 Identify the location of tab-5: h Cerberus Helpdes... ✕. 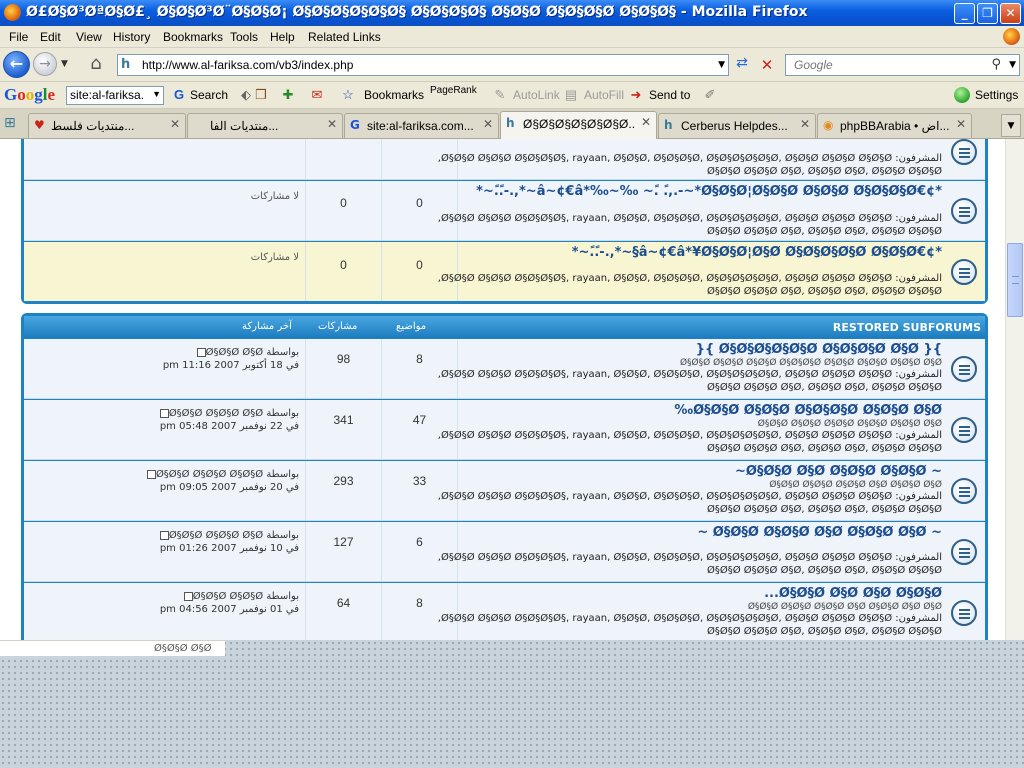
(737, 125).